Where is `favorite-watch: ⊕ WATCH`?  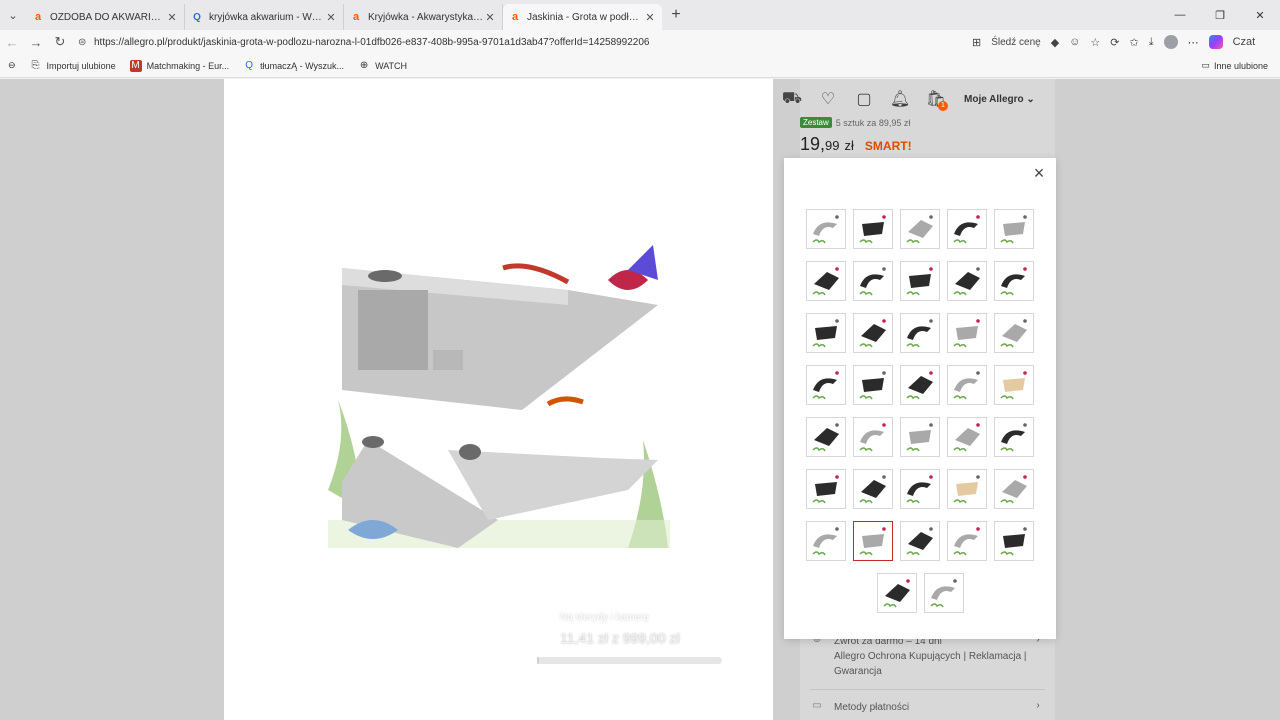
favorite-watch: ⊕ WATCH is located at coordinates (382, 66).